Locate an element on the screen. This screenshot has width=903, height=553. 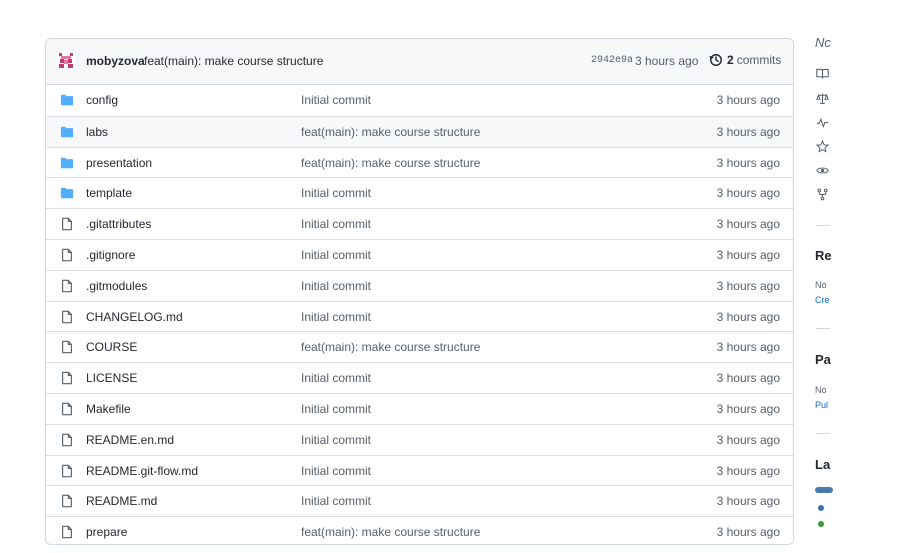
file-name-link: presentation is located at coordinates (119, 163).